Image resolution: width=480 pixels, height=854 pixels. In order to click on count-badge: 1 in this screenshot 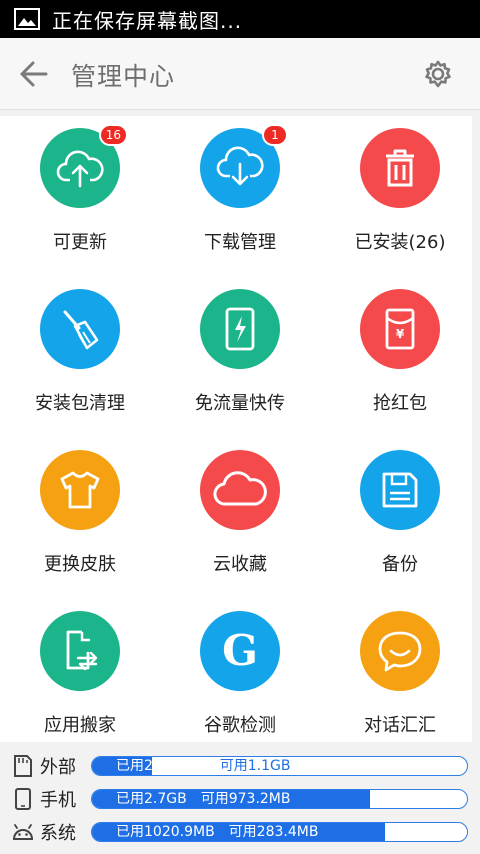, I will do `click(275, 135)`.